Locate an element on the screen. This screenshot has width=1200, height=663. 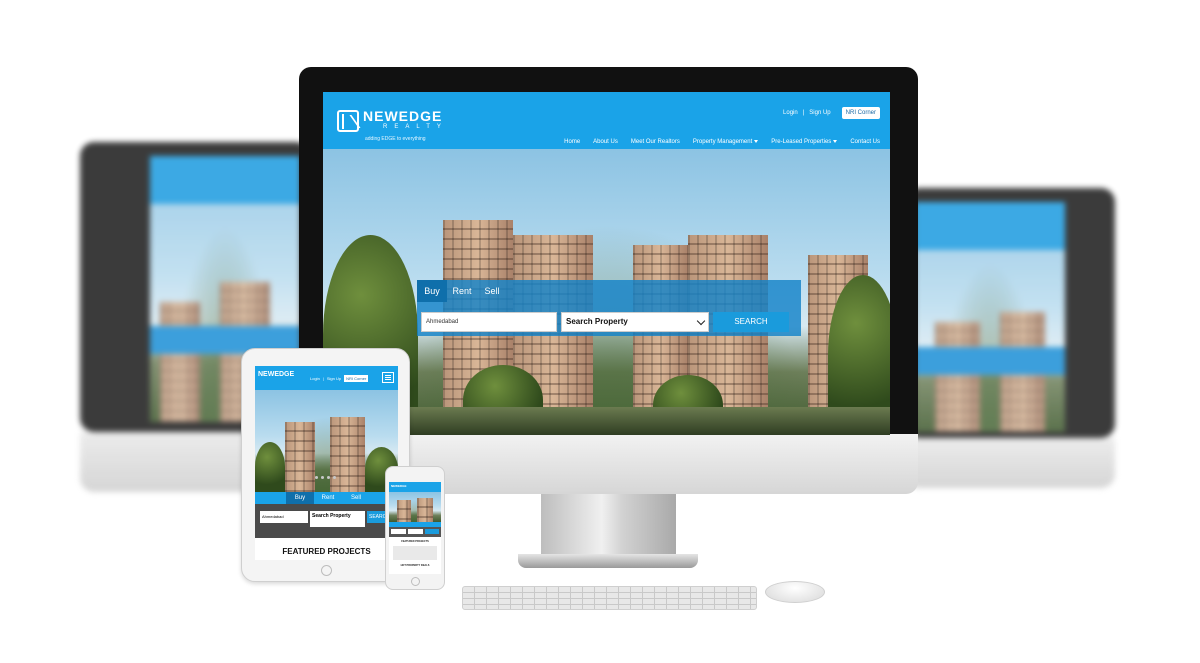
imac-stand-foot is located at coordinates (608, 561).